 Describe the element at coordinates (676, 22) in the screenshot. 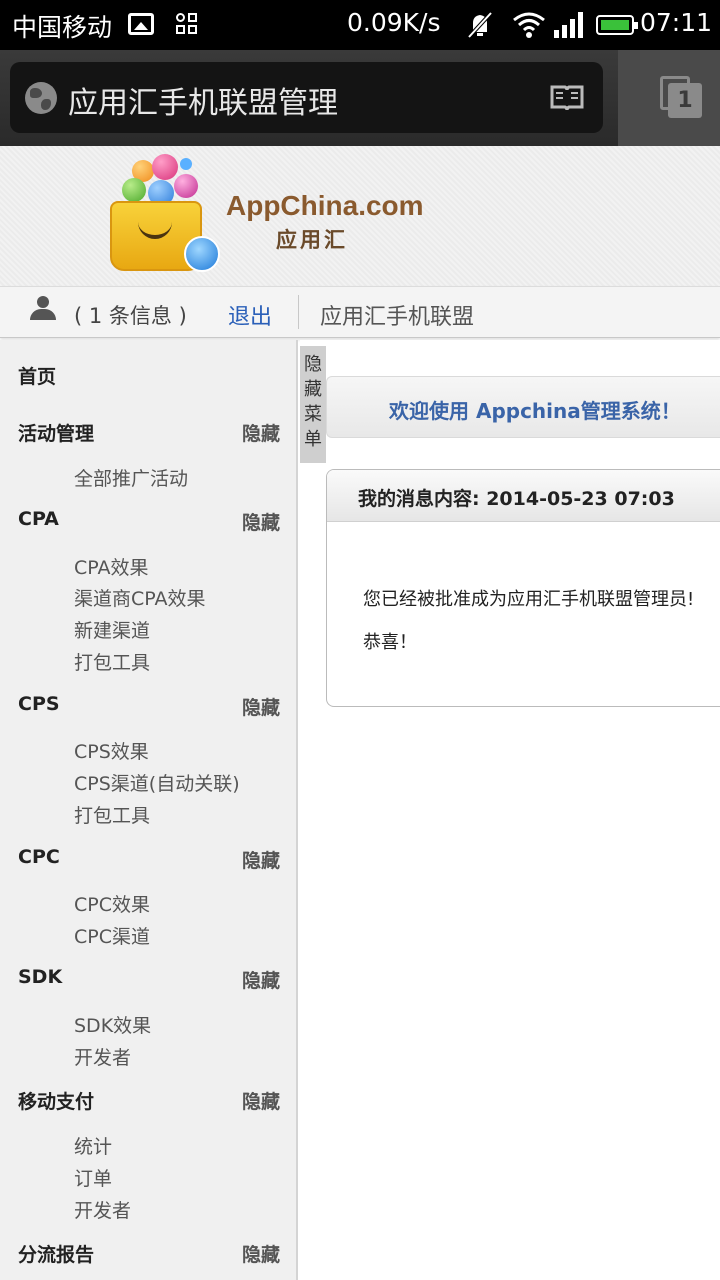

I see `clock: 07:11` at that location.